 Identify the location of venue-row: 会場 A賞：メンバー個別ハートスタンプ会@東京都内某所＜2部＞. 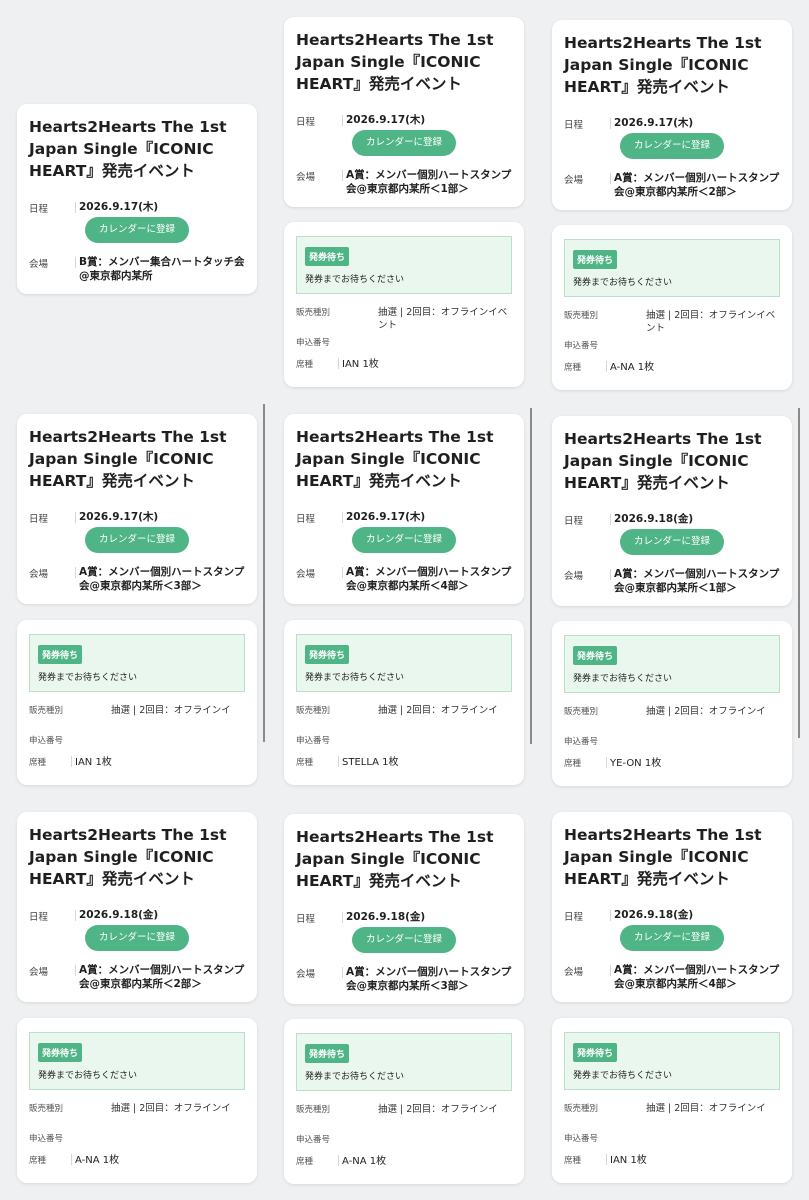
(137, 977).